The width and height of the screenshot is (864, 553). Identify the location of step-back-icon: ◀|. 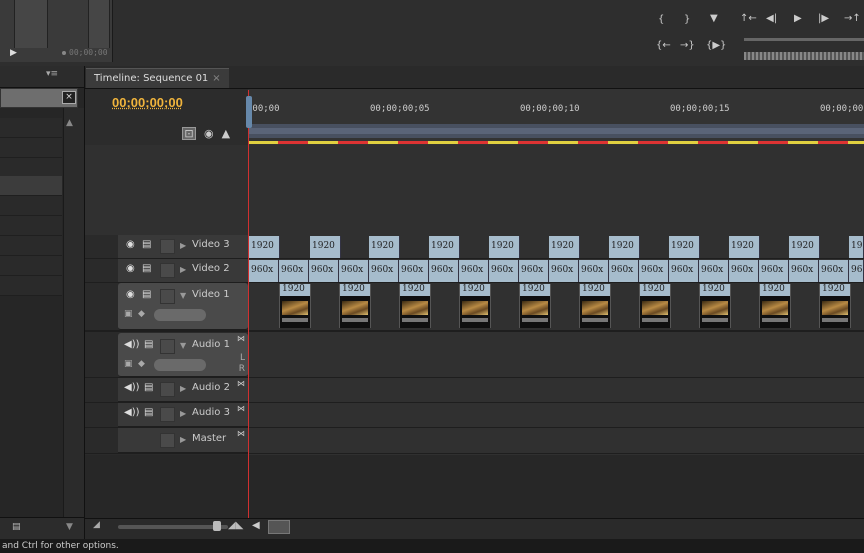
(771, 18).